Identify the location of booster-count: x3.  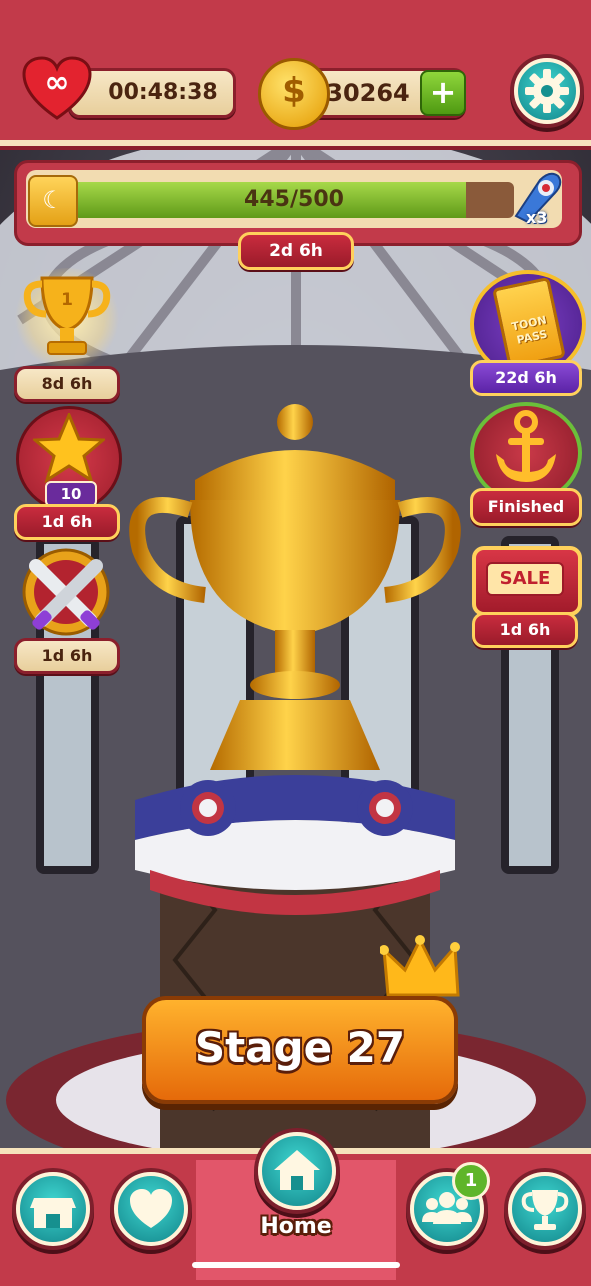
(537, 217).